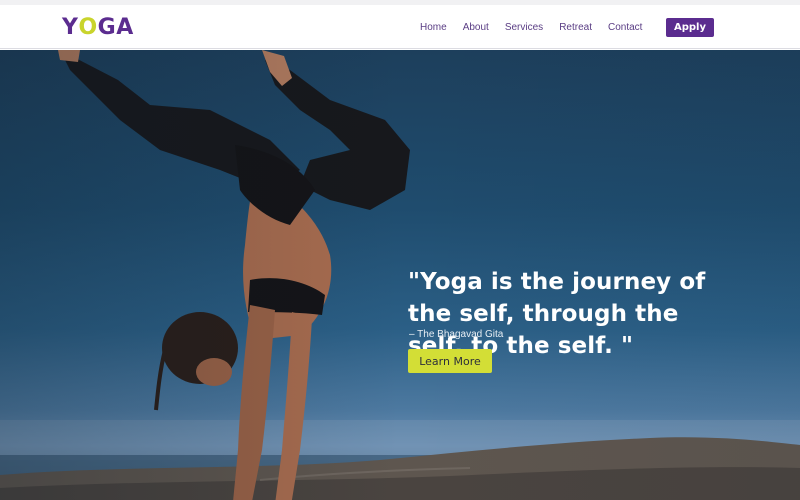 Image resolution: width=800 pixels, height=500 pixels. Describe the element at coordinates (115, 27) in the screenshot. I see `logo-letters-ga: GA` at that location.